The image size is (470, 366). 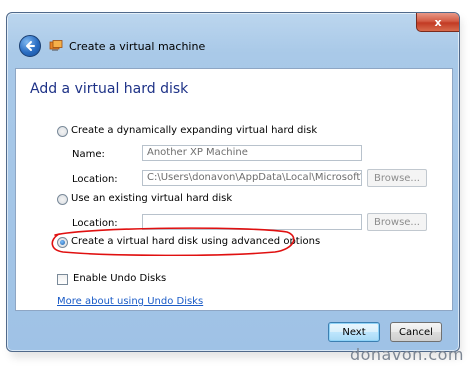 I want to click on cancel-button: Cancel, so click(x=416, y=332).